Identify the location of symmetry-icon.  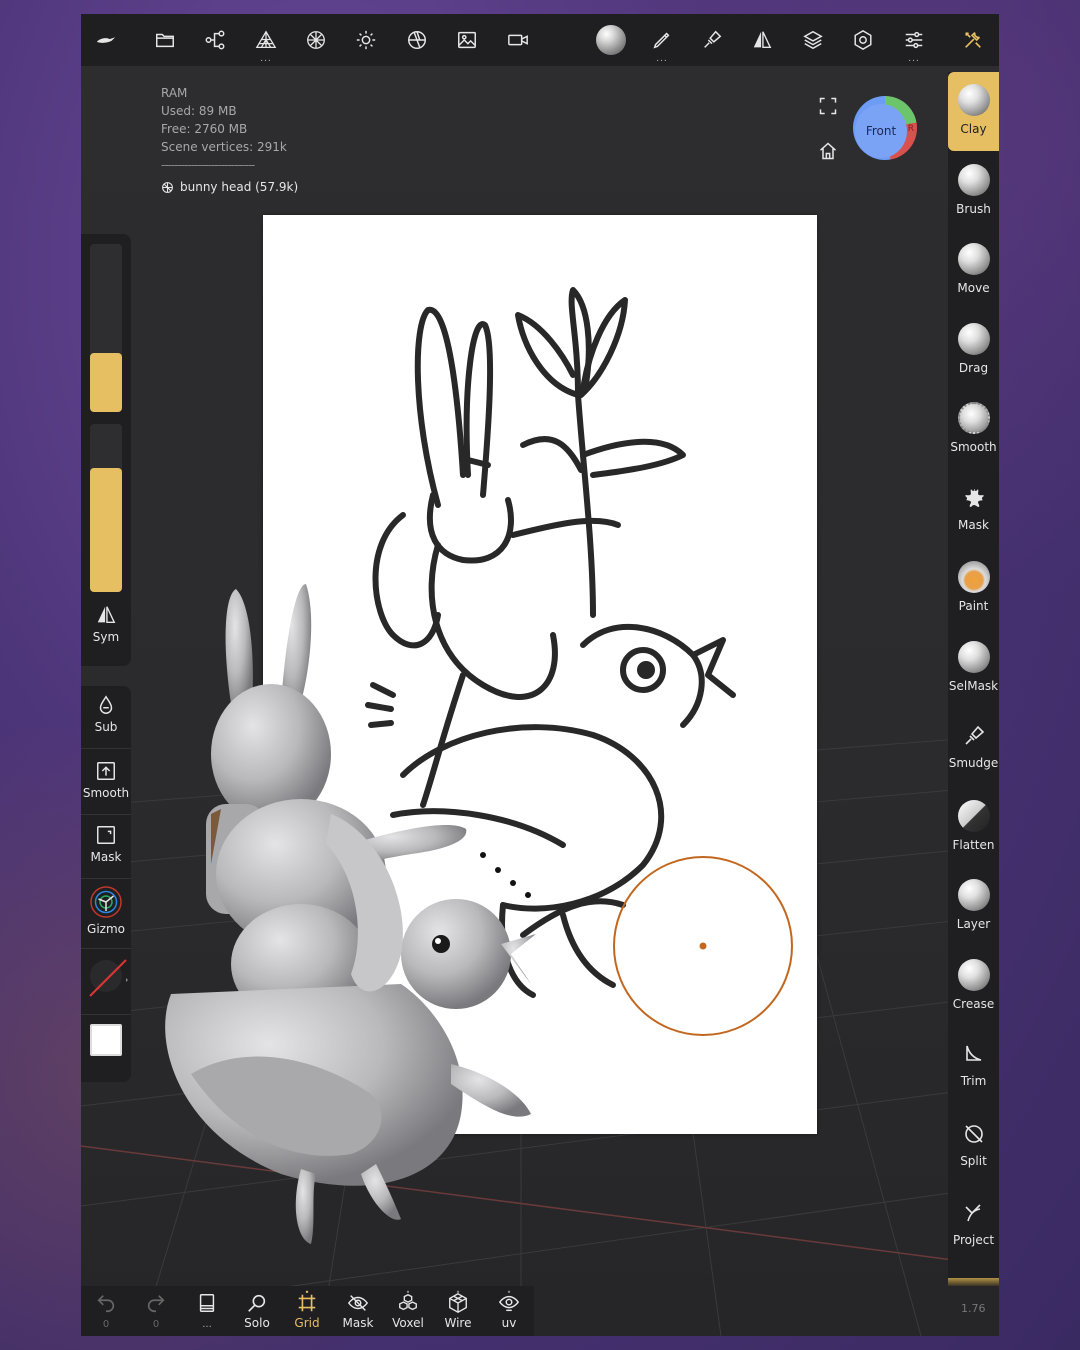
(762, 40).